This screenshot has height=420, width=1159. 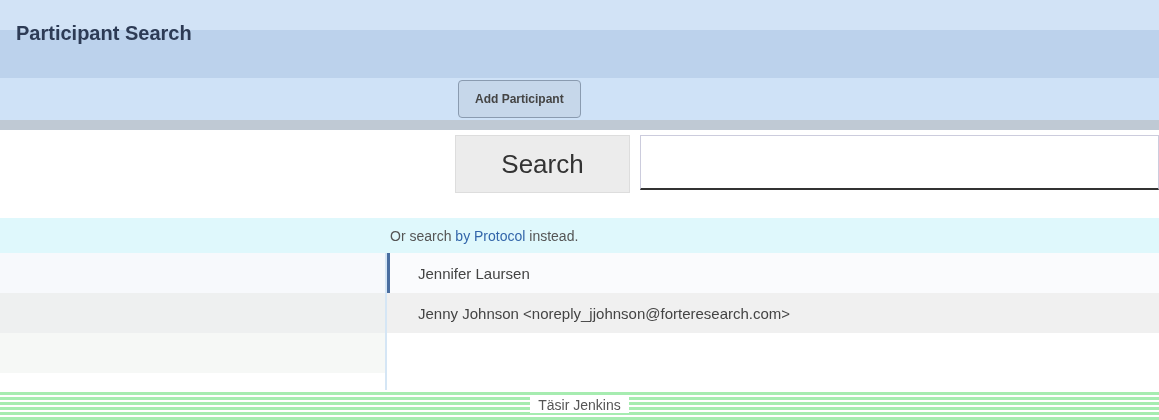 I want to click on search-field, so click(x=899, y=162).